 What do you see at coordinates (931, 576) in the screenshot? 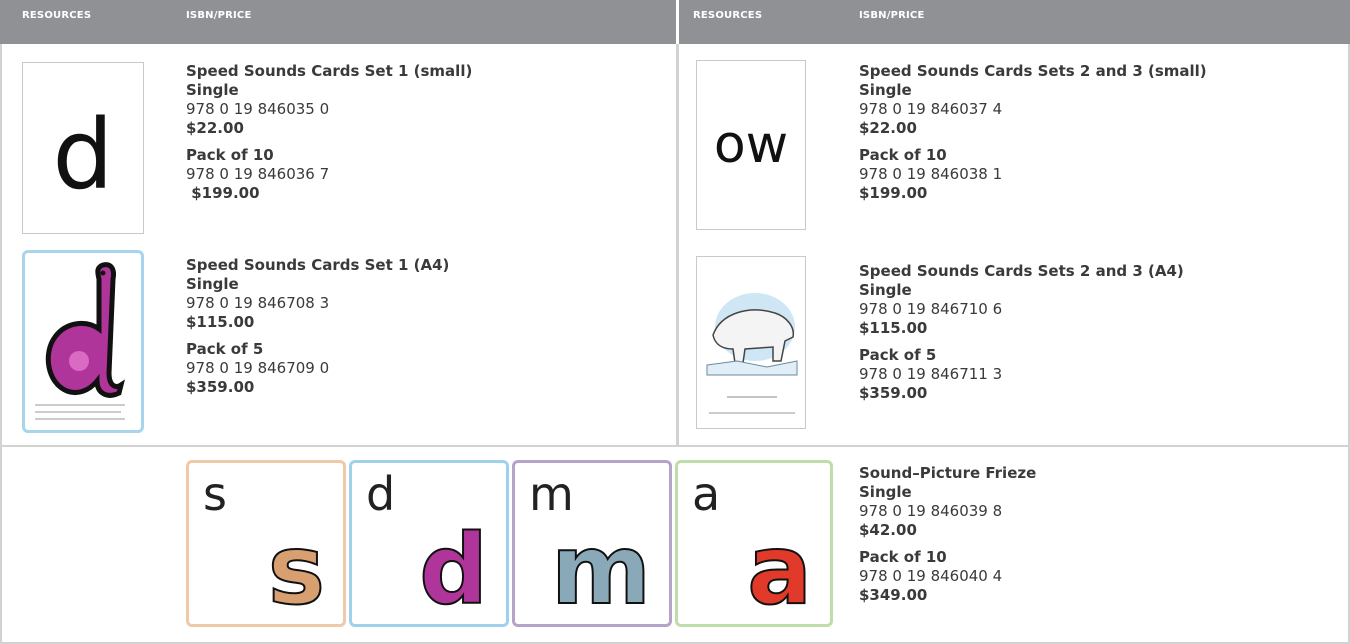
I see `isbn: 978 0 19 846040 4` at bounding box center [931, 576].